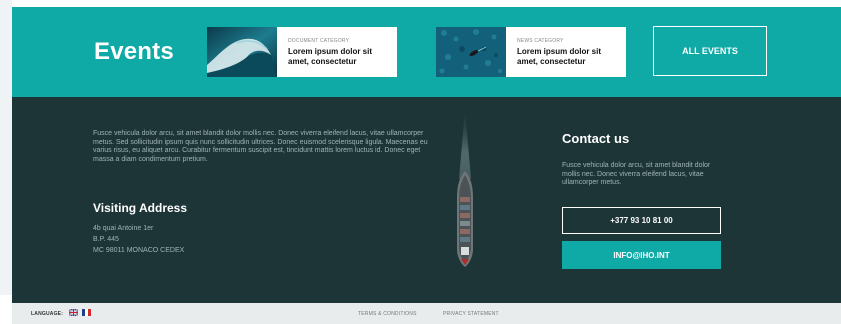 The width and height of the screenshot is (841, 324). Describe the element at coordinates (106, 239) in the screenshot. I see `address-line: B.P. 445` at that location.